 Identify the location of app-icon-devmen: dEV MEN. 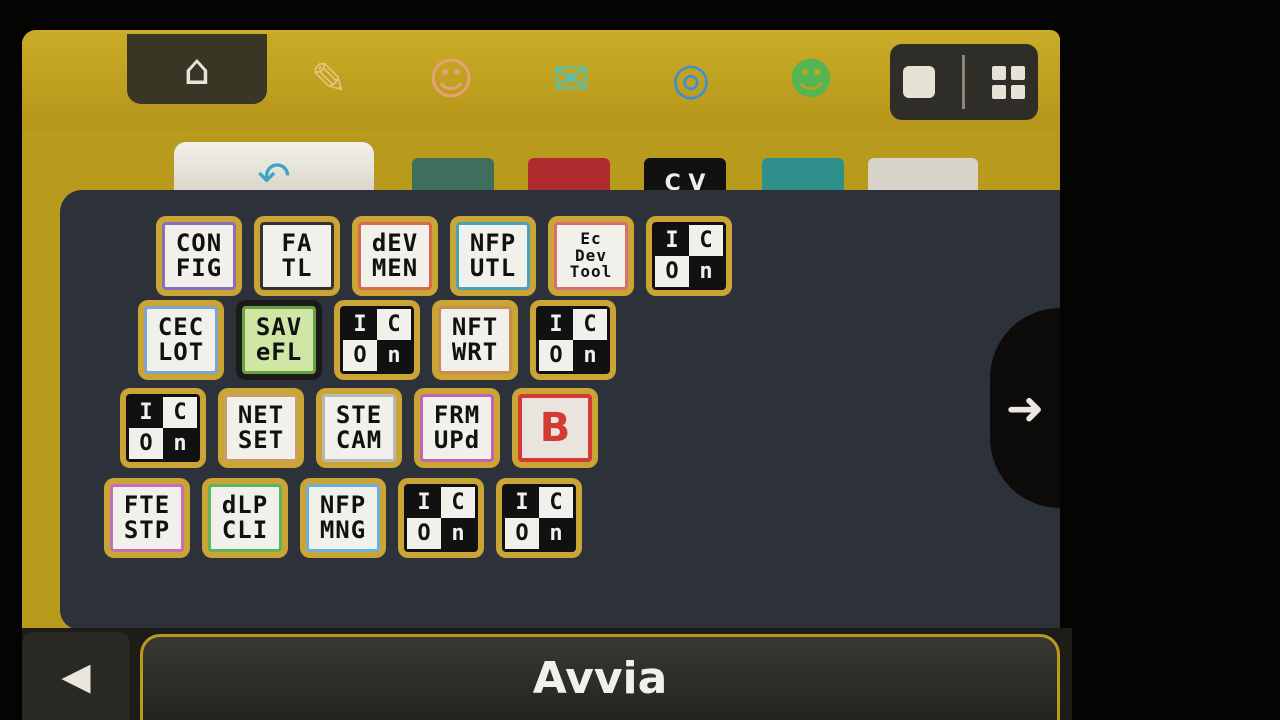
(395, 256).